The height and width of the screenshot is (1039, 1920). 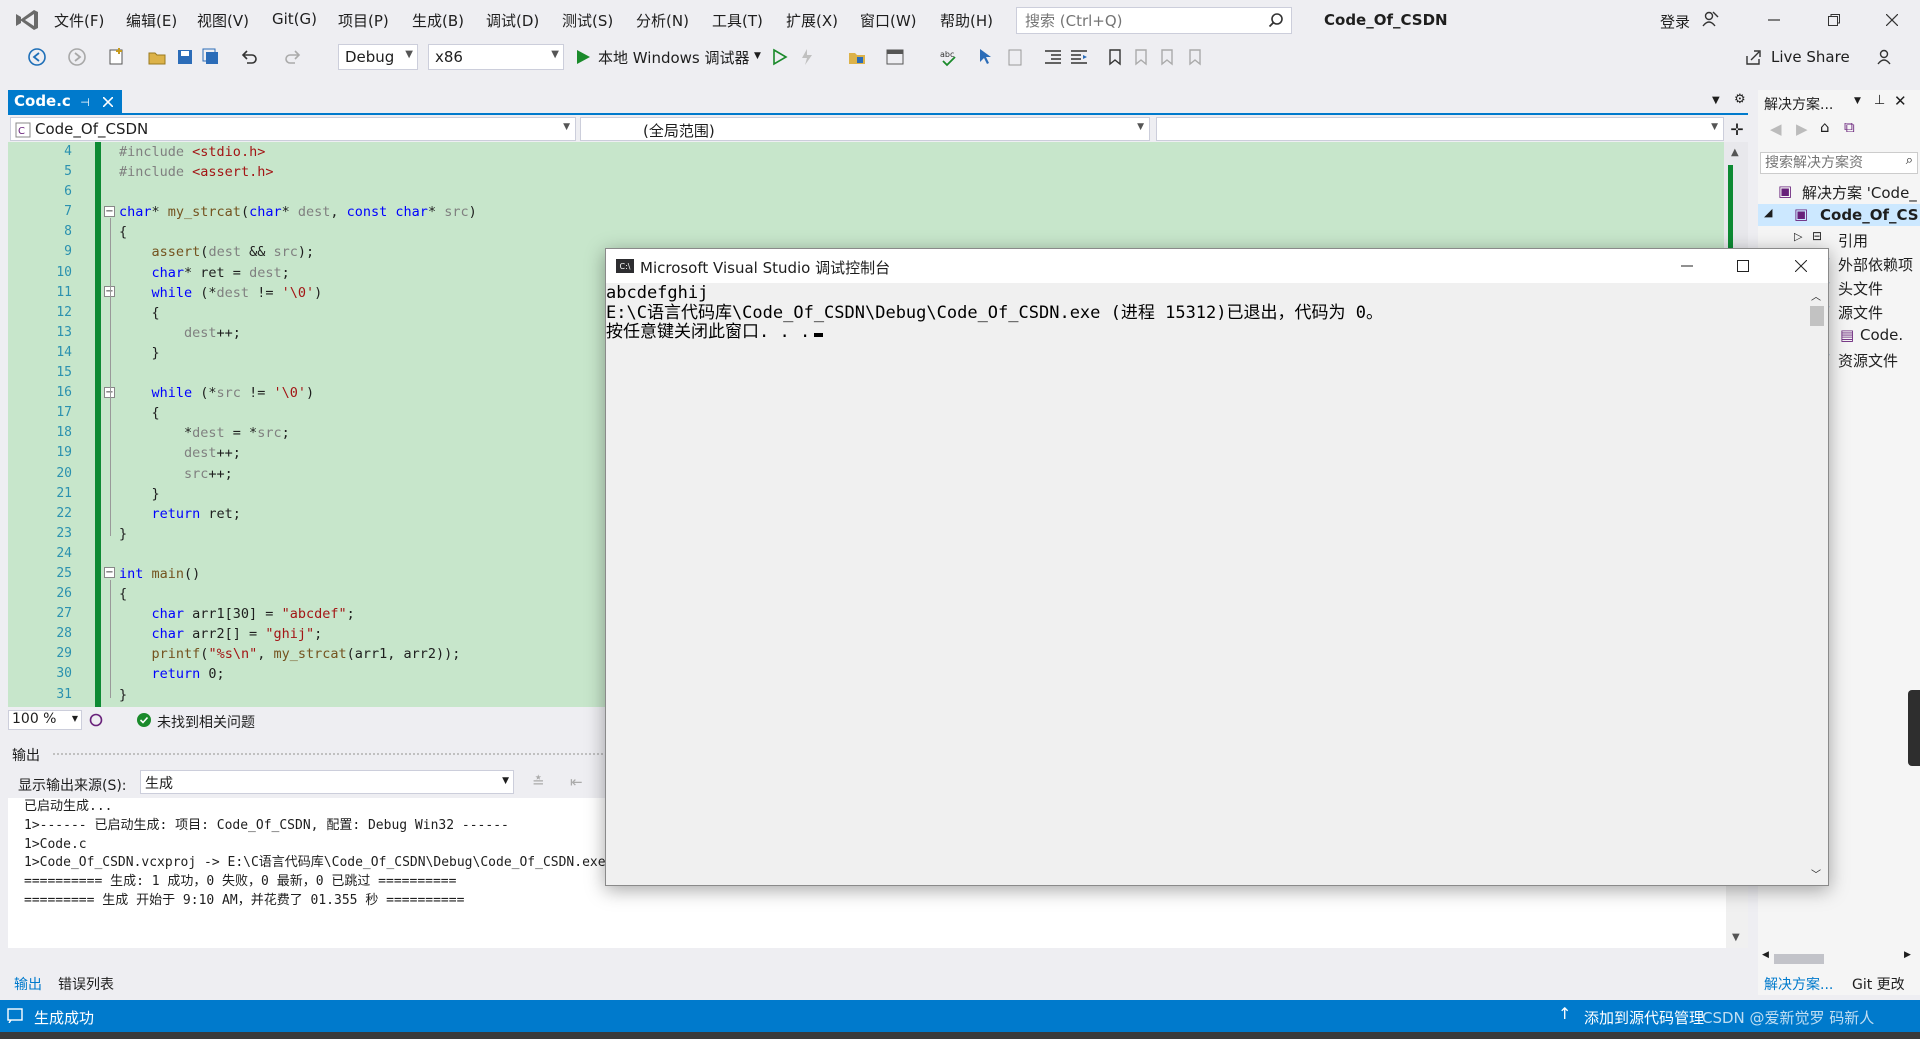 What do you see at coordinates (1914, 728) in the screenshot?
I see `side-handle` at bounding box center [1914, 728].